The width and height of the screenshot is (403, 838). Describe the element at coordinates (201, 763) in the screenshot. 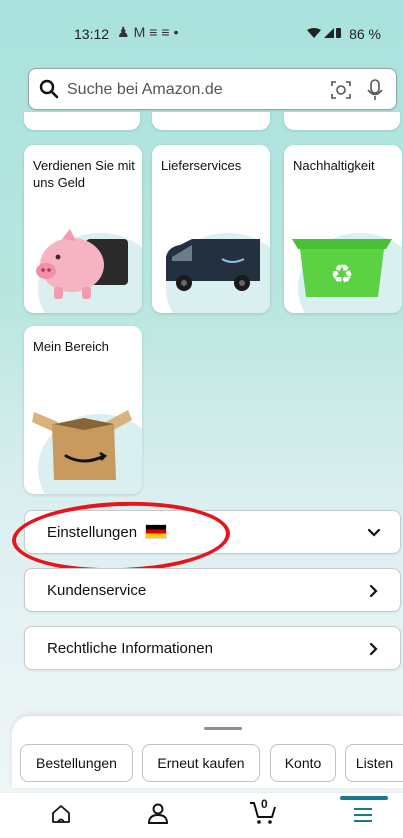

I see `chip-erneut-kaufen: Erneut kaufen` at that location.